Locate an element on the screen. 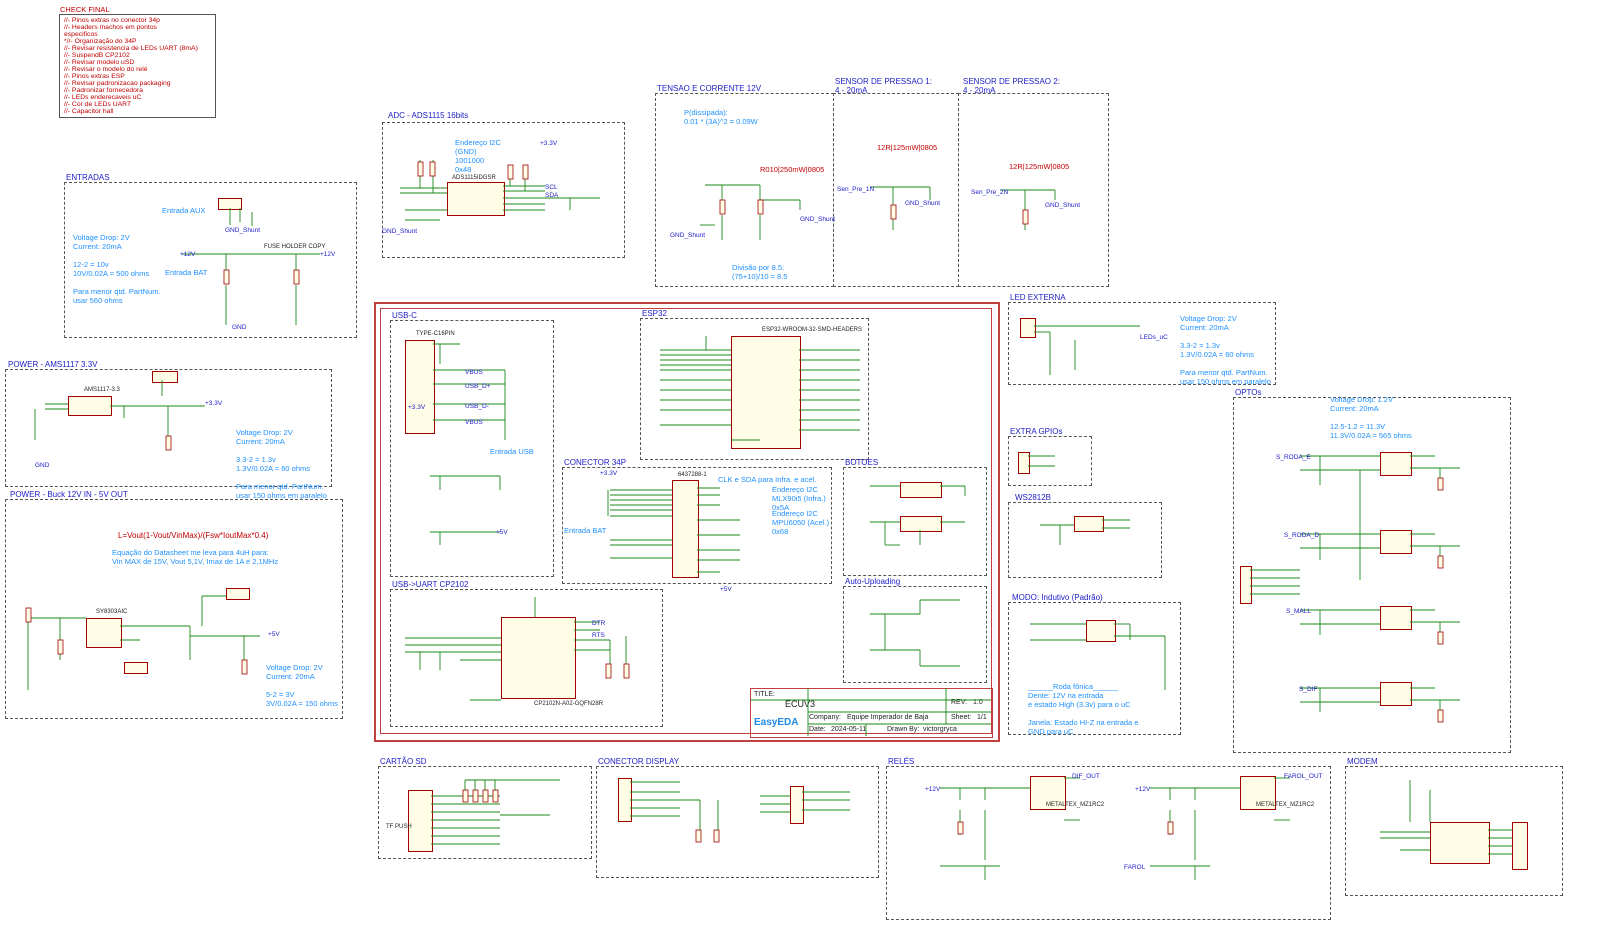  net-label: Sen_Pre_1N is located at coordinates (856, 189).